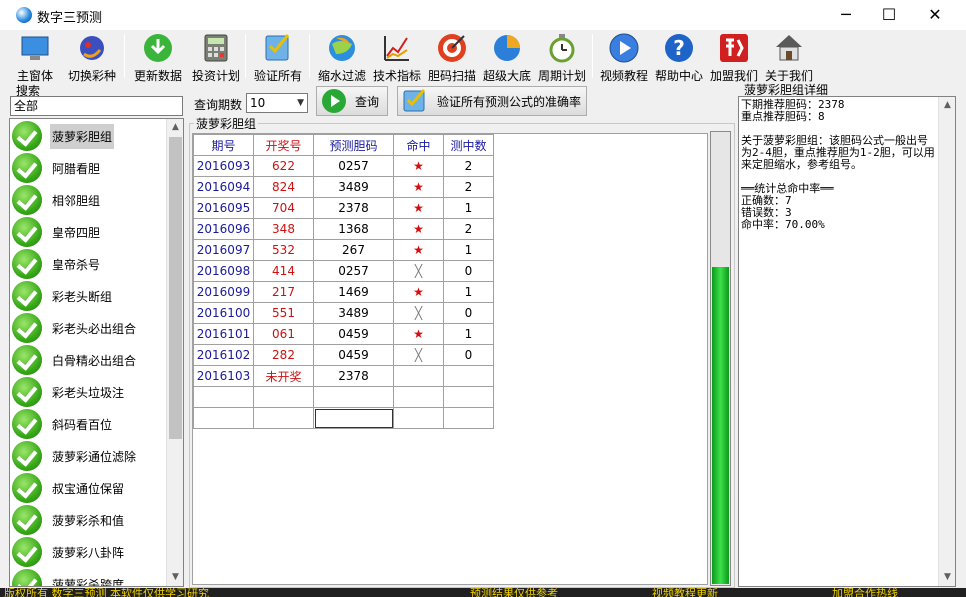  I want to click on table-row: 2016103 未开奖 2378, so click(343, 376).